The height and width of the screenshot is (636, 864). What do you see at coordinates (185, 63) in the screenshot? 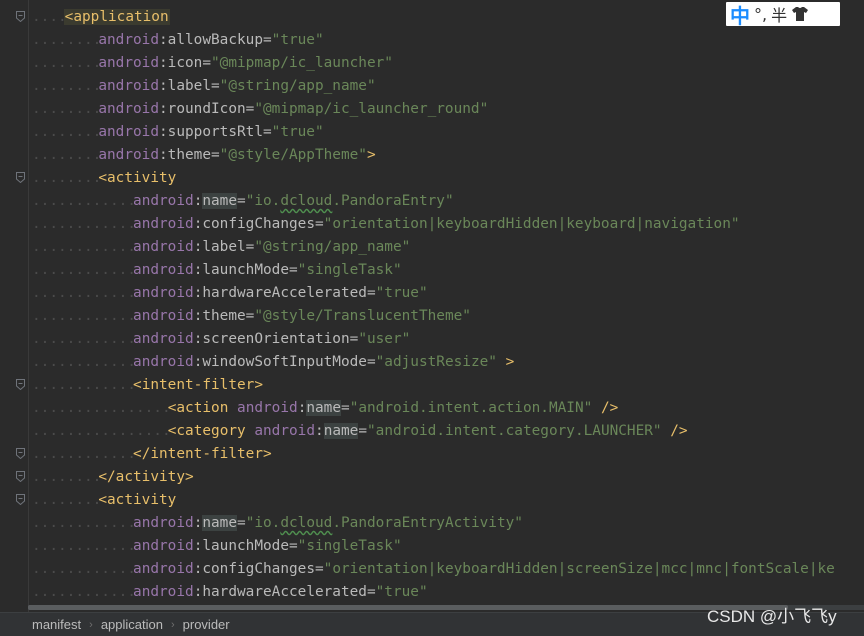
I see `code-token: :icon=` at bounding box center [185, 63].